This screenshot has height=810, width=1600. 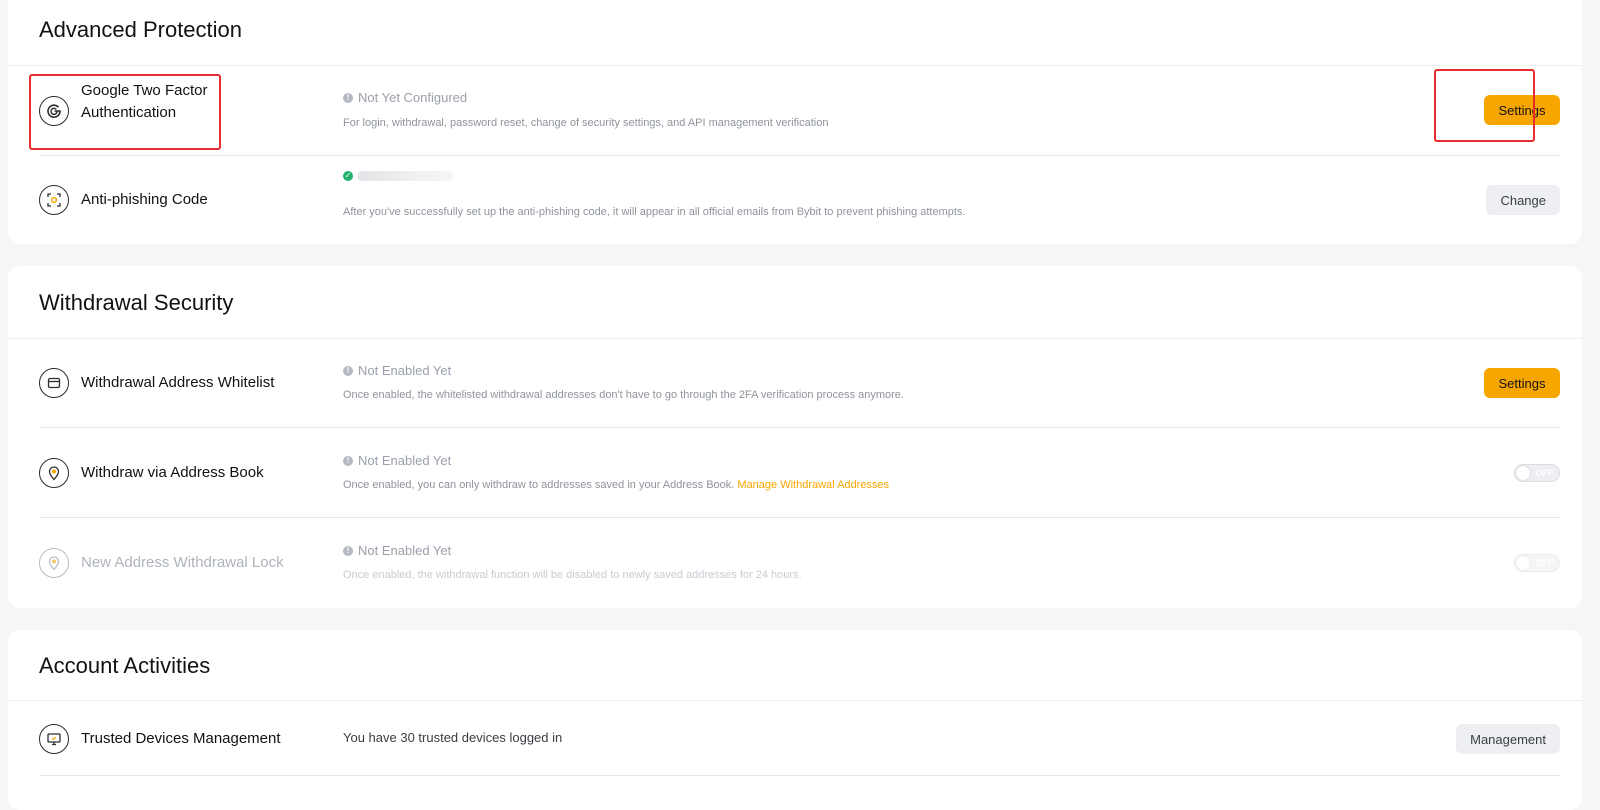 I want to click on google-2fa-status-text: Not Yet Configured, so click(x=413, y=97).